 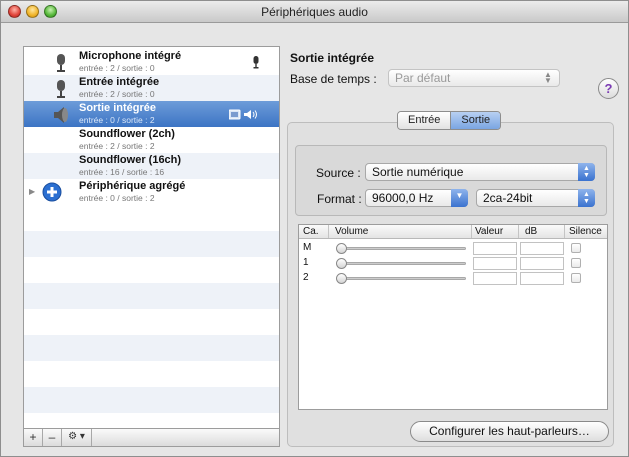 What do you see at coordinates (127, 134) in the screenshot?
I see `device-name: Soundflower (2ch)` at bounding box center [127, 134].